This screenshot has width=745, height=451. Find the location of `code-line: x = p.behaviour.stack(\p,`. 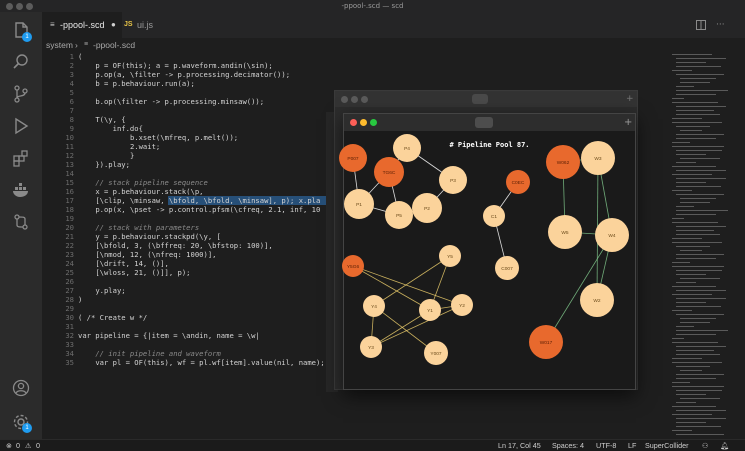

code-line: x = p.behaviour.stack(\p, is located at coordinates (149, 191).